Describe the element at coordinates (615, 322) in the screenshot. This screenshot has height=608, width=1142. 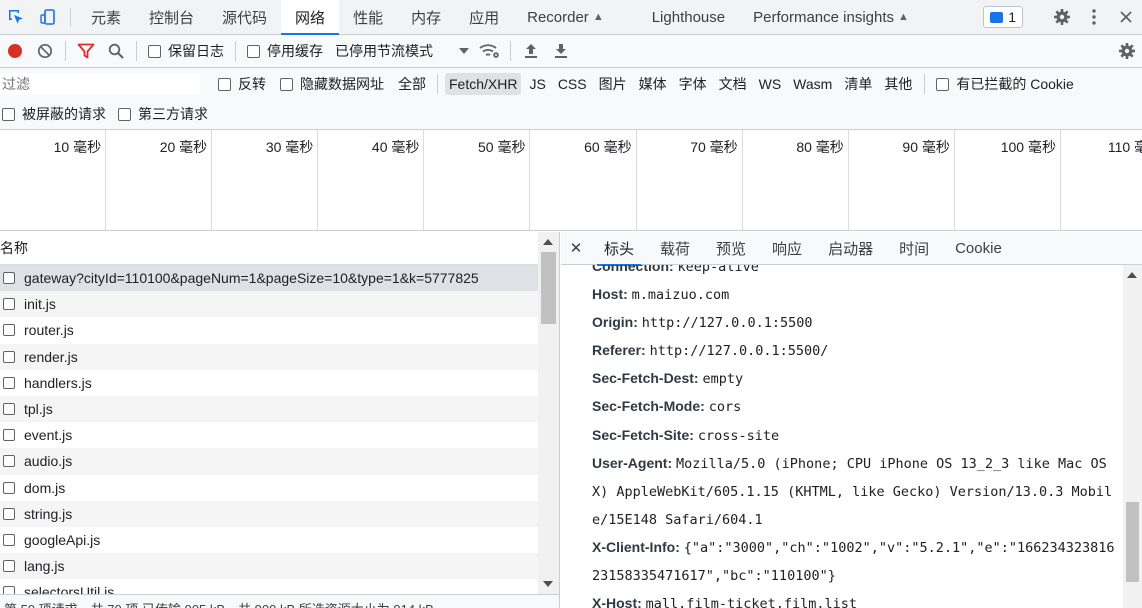
I see `header-name: Origin:` at that location.